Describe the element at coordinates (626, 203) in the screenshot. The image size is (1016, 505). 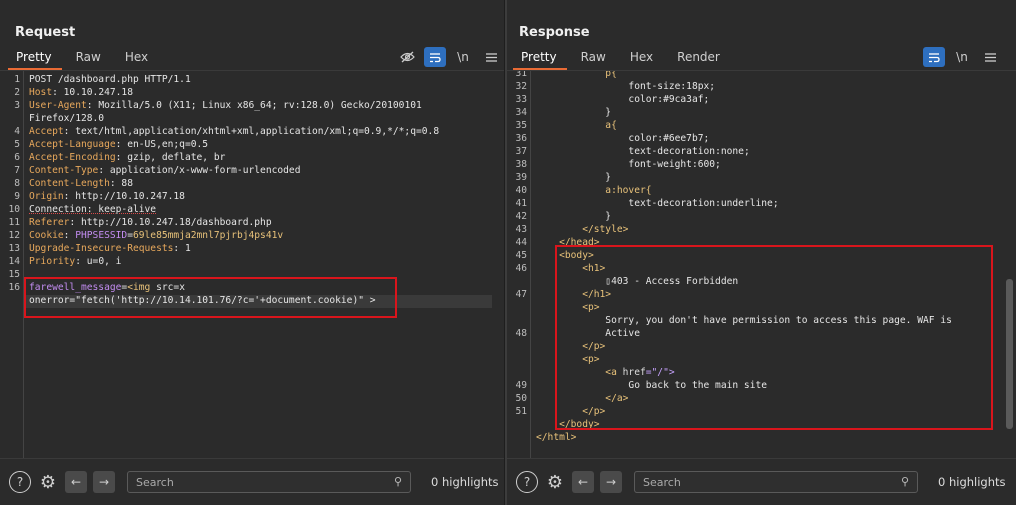
I see `code-token: text-decoration` at that location.